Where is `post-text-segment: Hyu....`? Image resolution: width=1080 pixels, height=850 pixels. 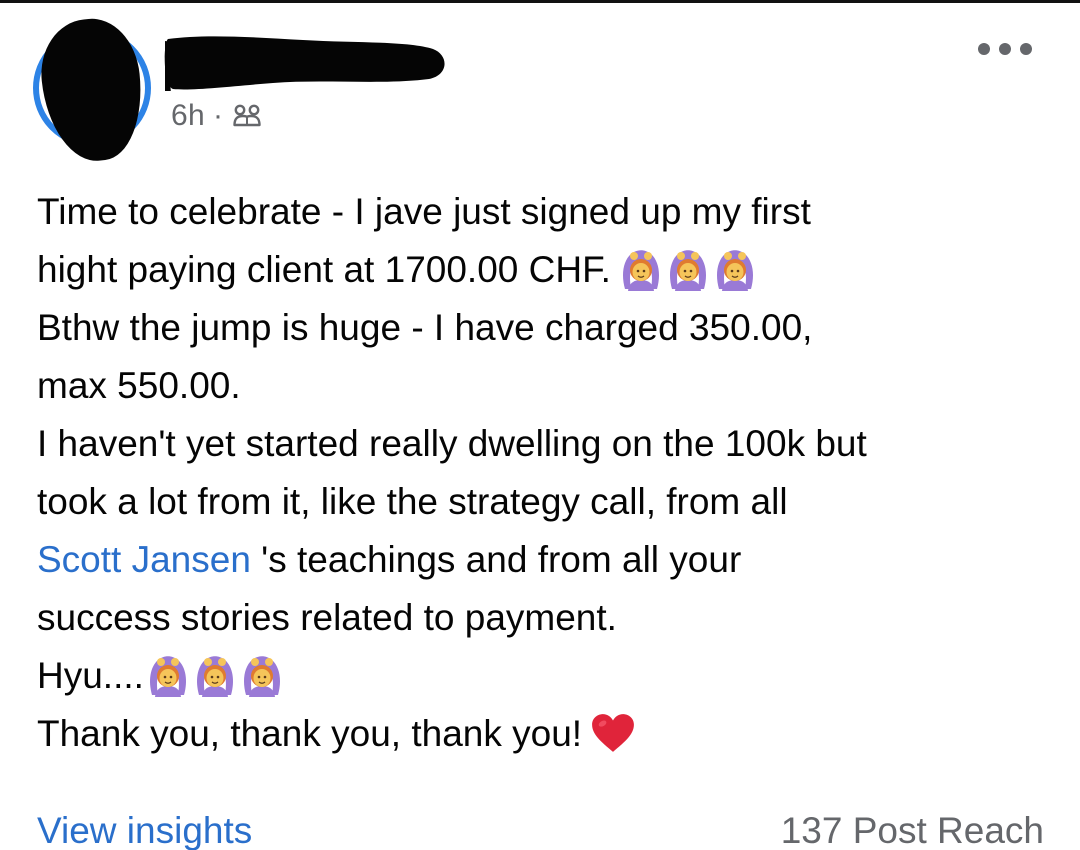 post-text-segment: Hyu.... is located at coordinates (90, 675).